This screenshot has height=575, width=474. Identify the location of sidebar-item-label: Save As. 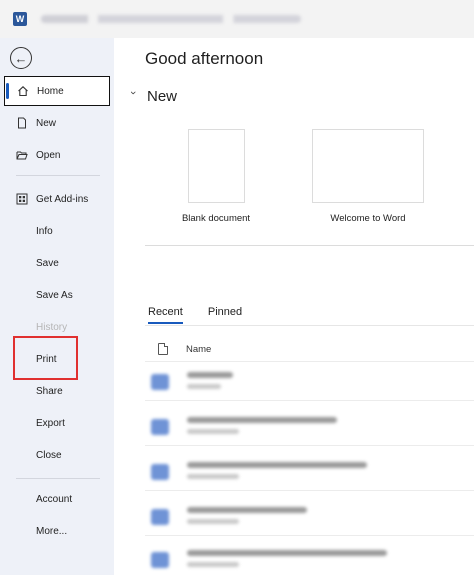
(54, 295).